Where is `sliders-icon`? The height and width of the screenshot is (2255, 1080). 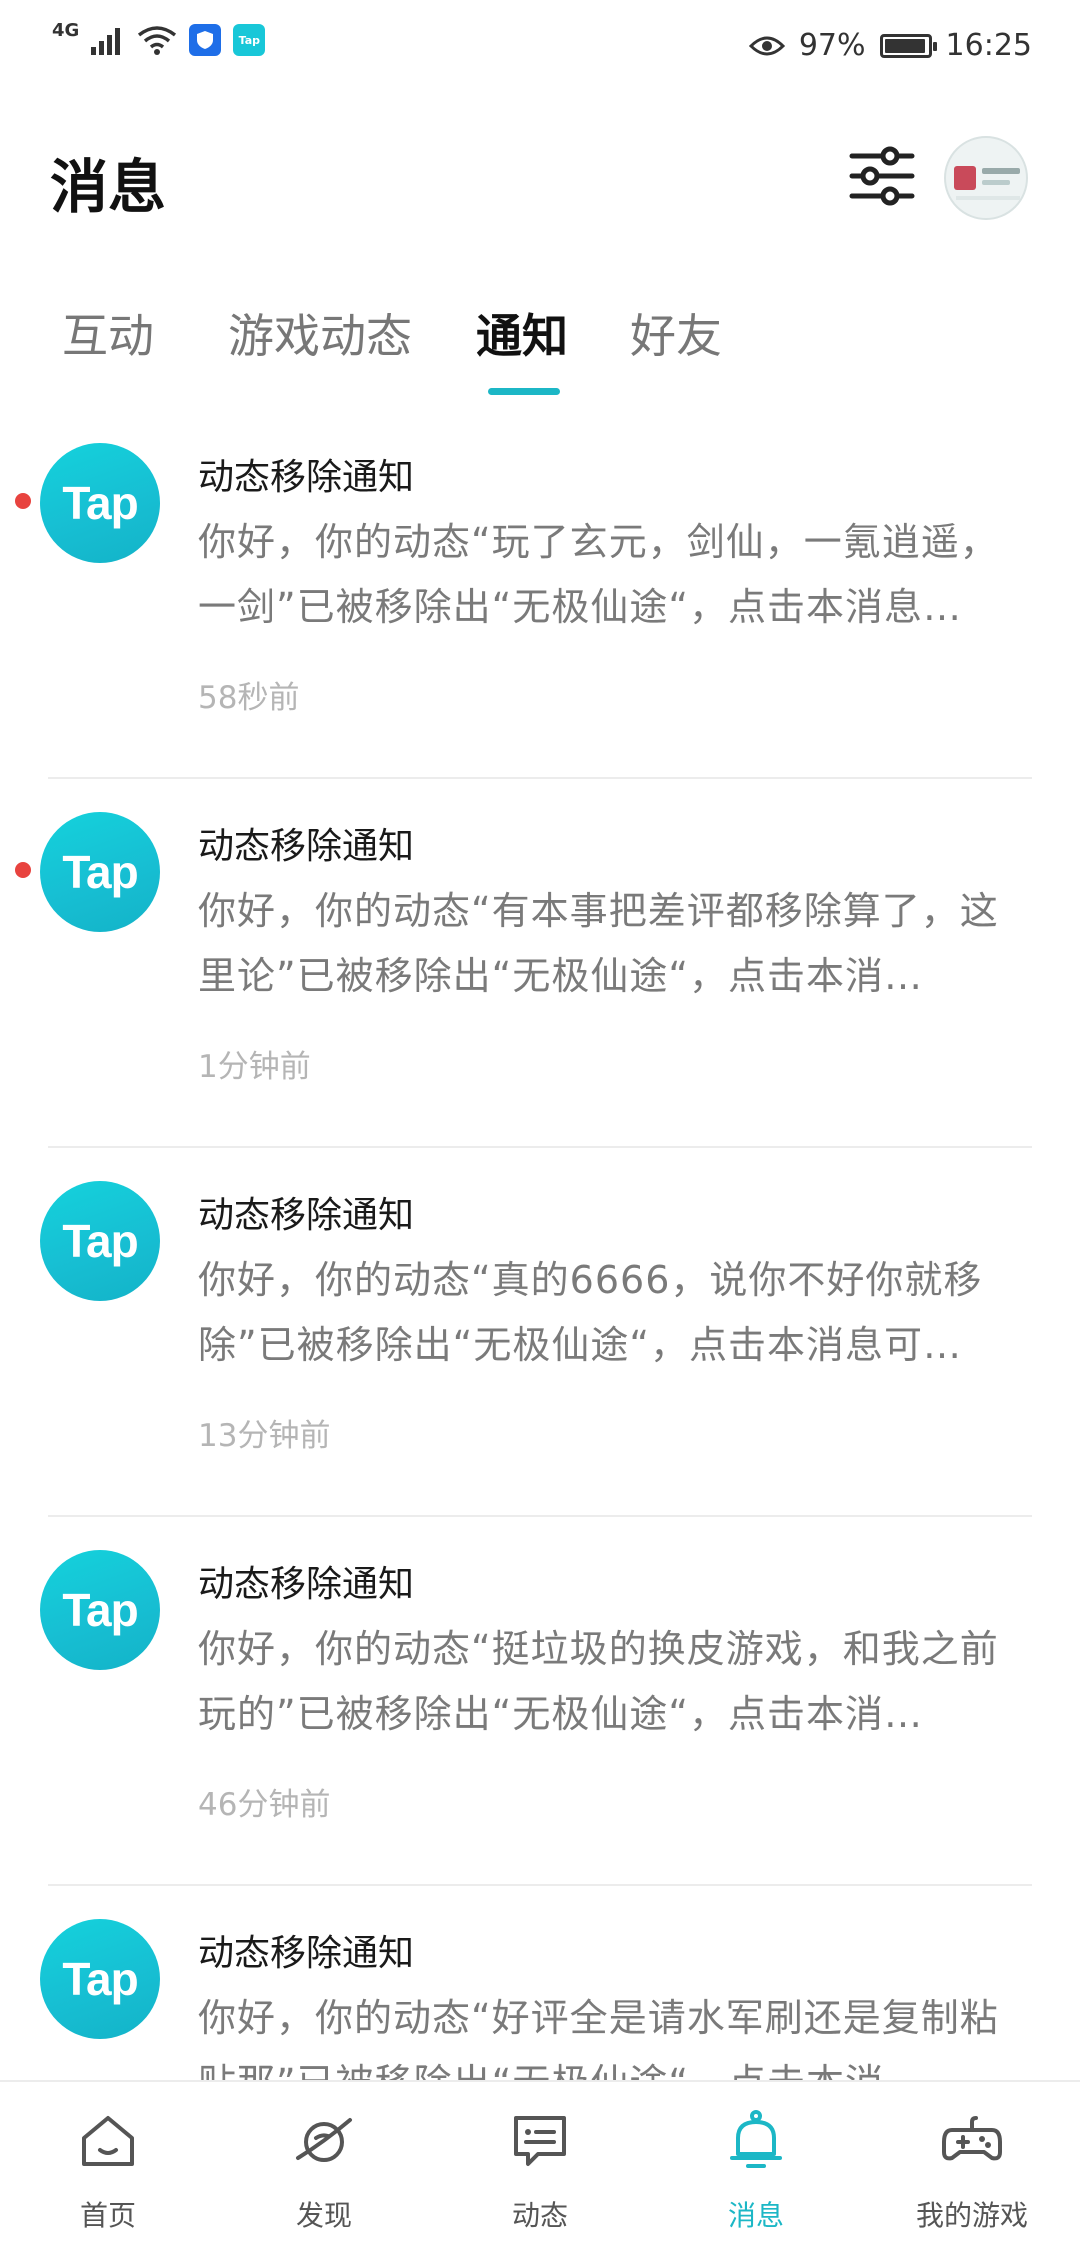 sliders-icon is located at coordinates (882, 176).